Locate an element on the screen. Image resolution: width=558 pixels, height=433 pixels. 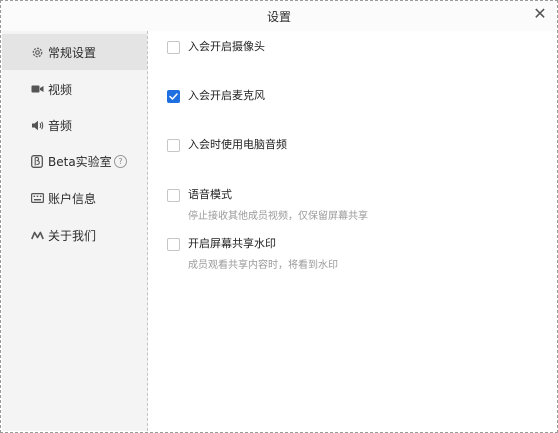
sidebar-item-beta-lab: Beta实验室 ? is located at coordinates (74, 161).